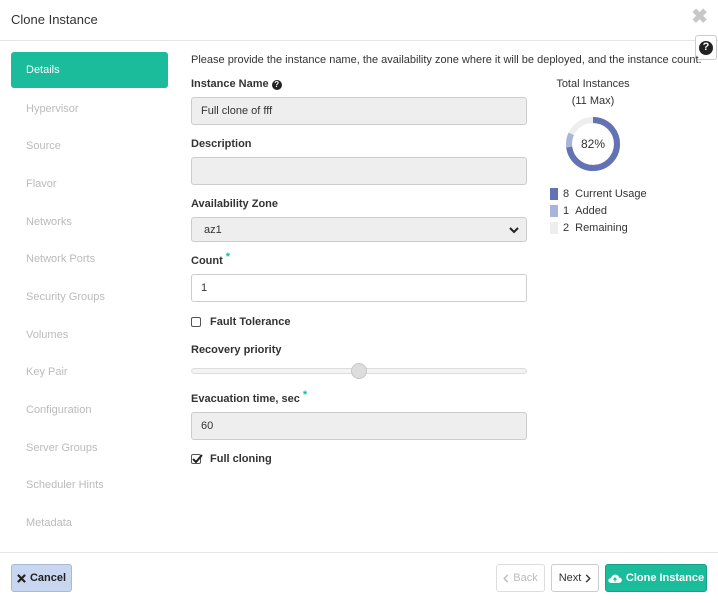 The height and width of the screenshot is (603, 718). What do you see at coordinates (525, 578) in the screenshot?
I see `back-button-label: Back` at bounding box center [525, 578].